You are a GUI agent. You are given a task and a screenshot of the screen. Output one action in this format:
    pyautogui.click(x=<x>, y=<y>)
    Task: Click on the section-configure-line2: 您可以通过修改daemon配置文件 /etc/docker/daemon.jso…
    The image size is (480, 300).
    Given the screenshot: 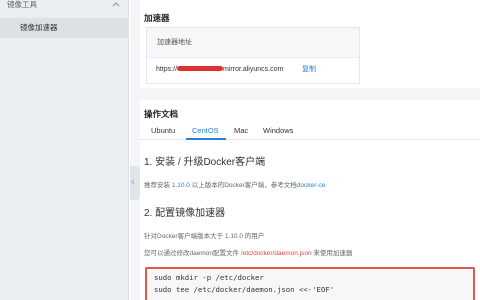 What is the action you would take?
    pyautogui.click(x=248, y=253)
    